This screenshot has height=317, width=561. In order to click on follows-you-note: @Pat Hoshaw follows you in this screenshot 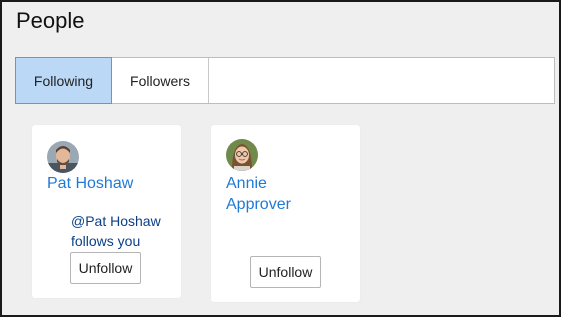, I will do `click(116, 231)`.